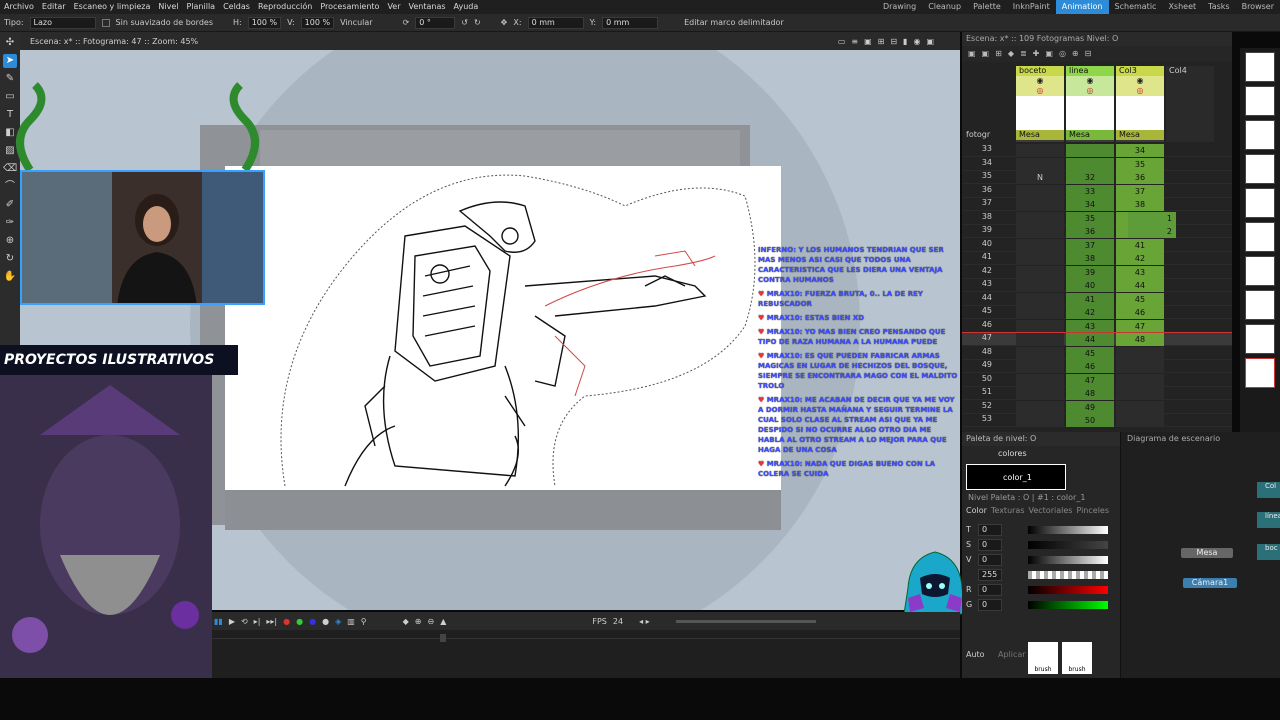  I want to click on xsheet-cell: 1, so click(1152, 218).